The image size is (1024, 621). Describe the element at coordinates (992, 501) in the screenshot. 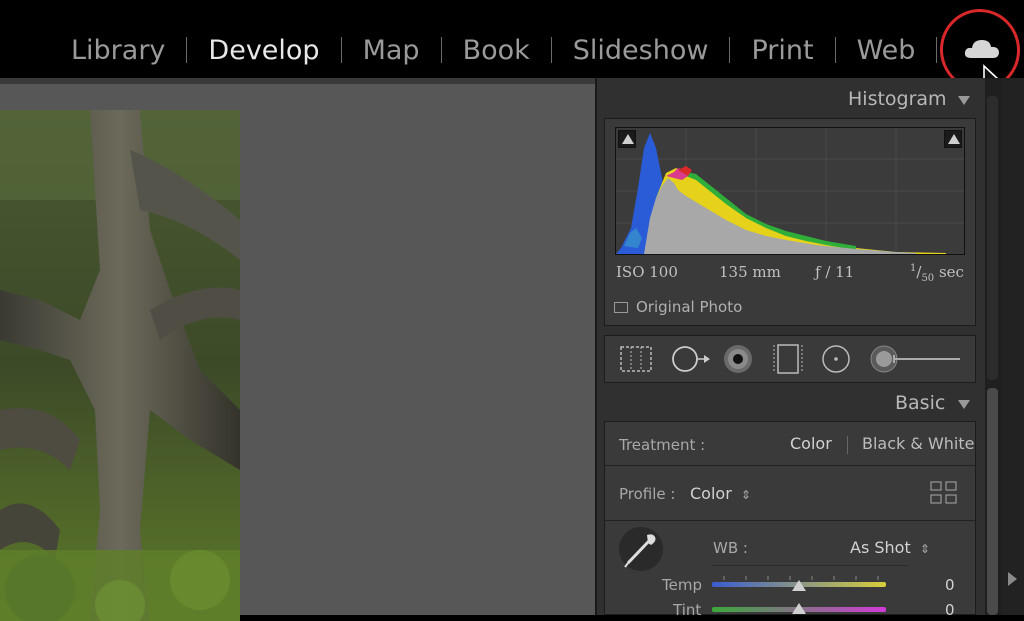

I see `panel-scrollbar-thumb` at that location.